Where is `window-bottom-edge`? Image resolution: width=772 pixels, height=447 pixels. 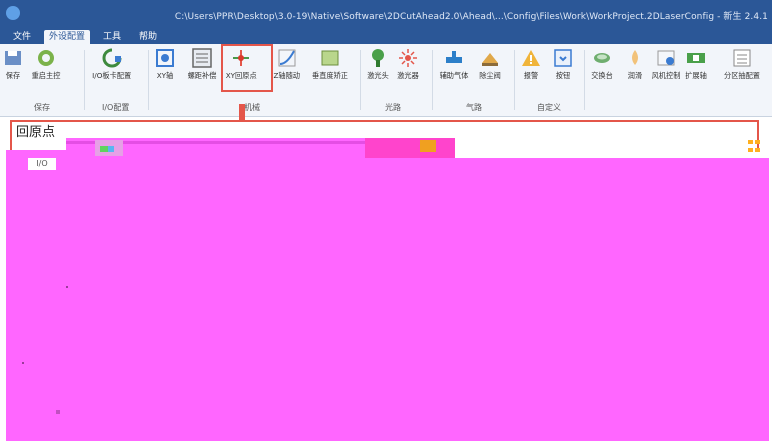 window-bottom-edge is located at coordinates (386, 444).